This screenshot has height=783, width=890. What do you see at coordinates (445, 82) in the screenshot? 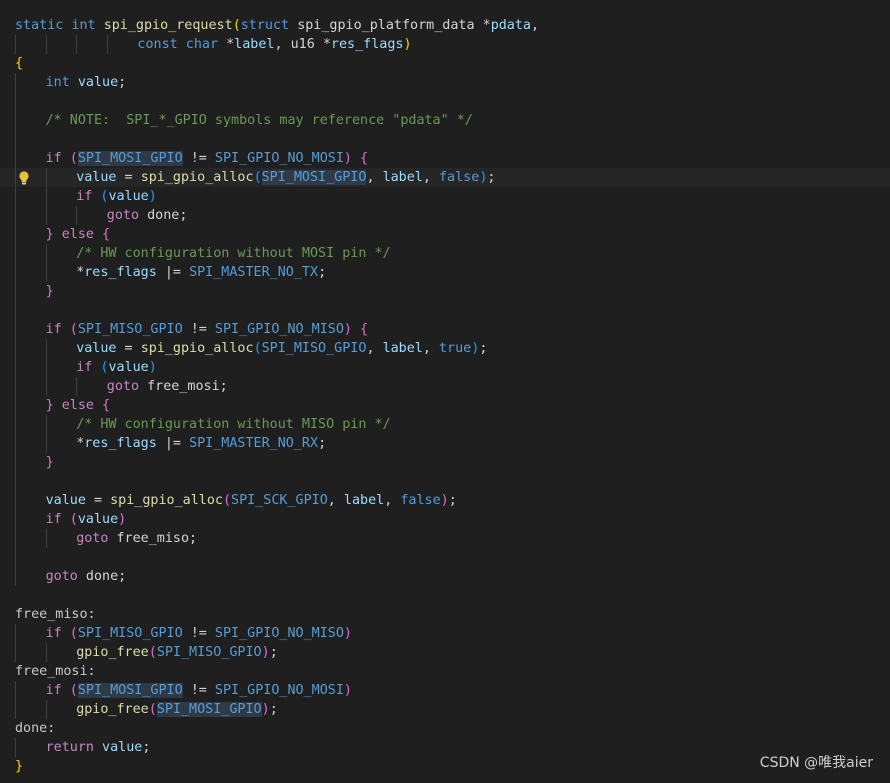
I see `code-line: int value;` at bounding box center [445, 82].